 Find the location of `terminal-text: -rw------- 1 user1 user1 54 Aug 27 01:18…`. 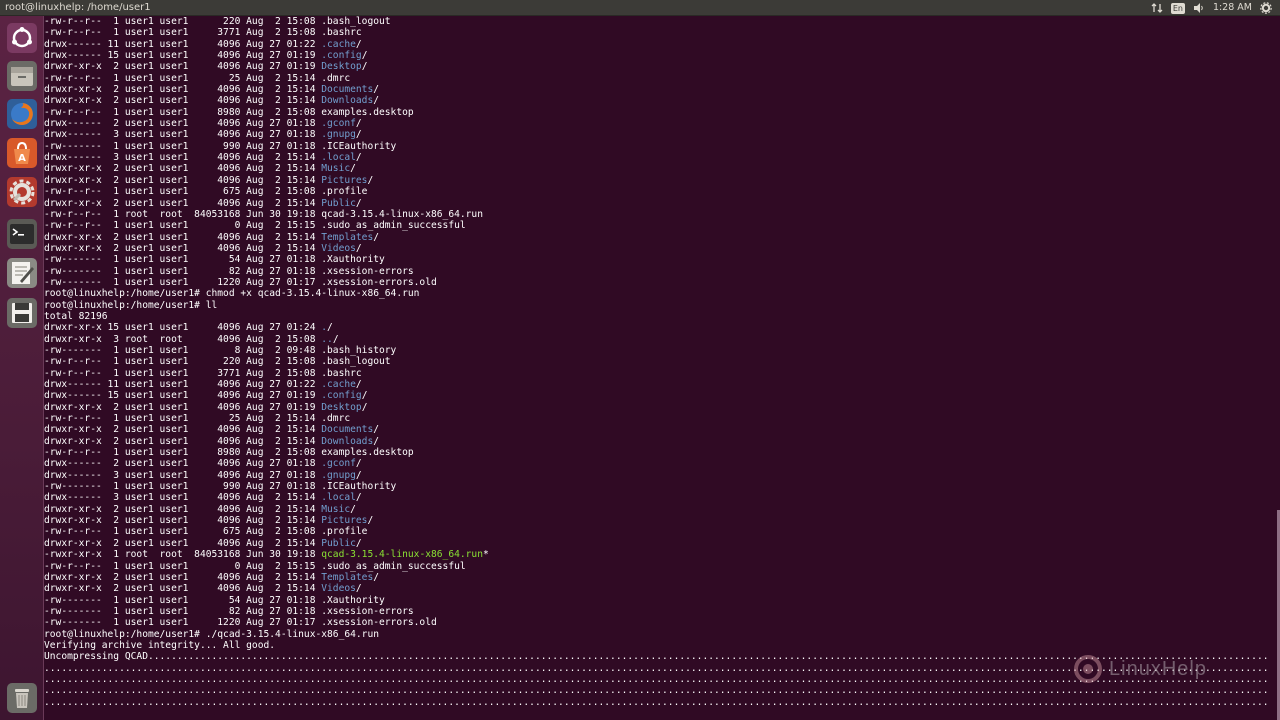

terminal-text: -rw------- 1 user1 user1 54 Aug 27 01:18… is located at coordinates (214, 600).